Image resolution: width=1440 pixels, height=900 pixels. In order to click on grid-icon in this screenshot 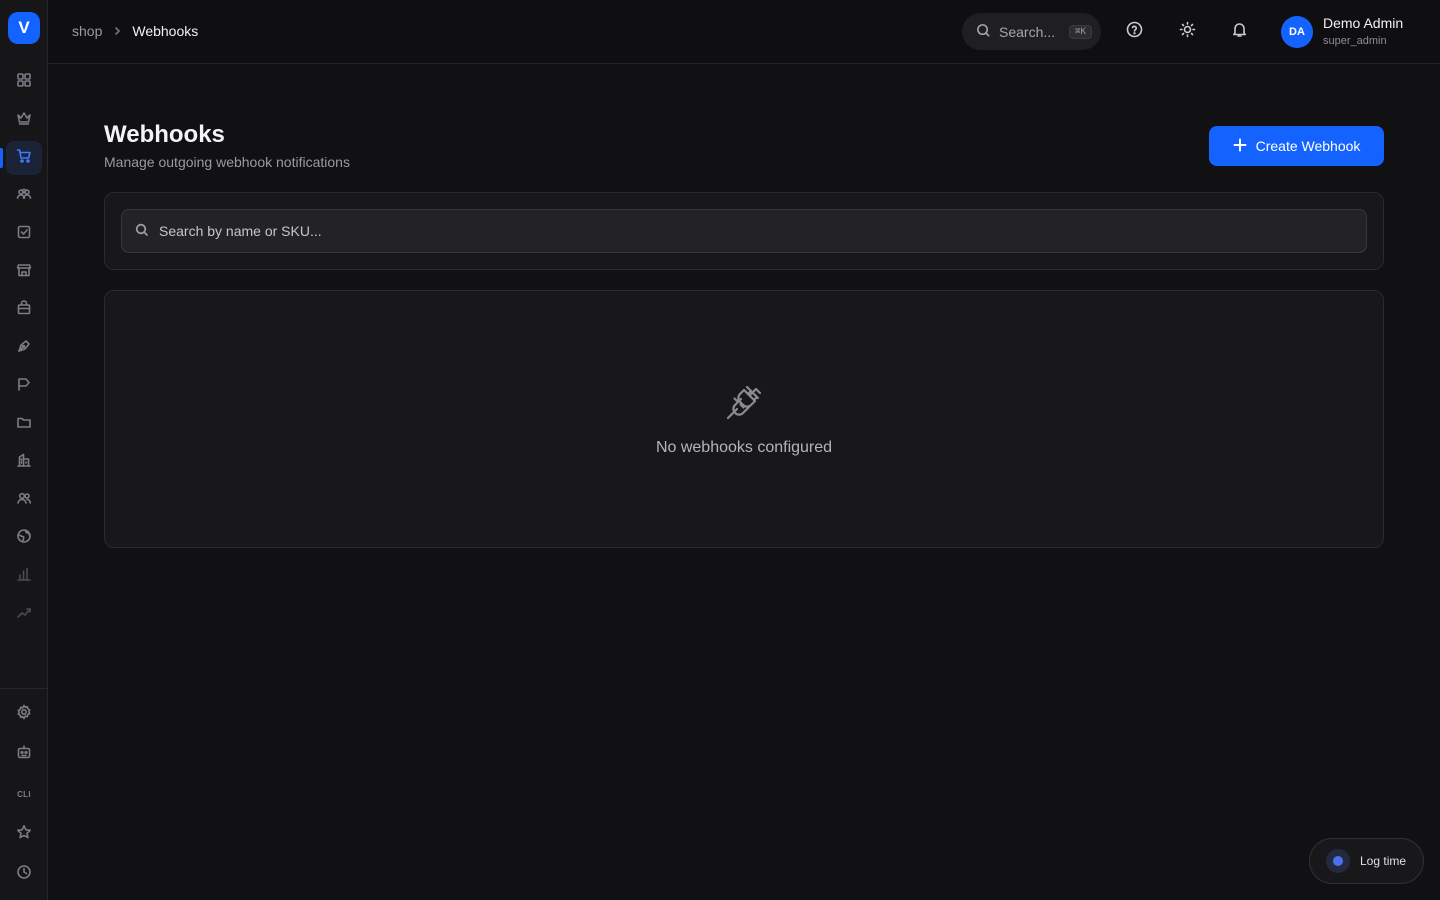, I will do `click(24, 82)`.